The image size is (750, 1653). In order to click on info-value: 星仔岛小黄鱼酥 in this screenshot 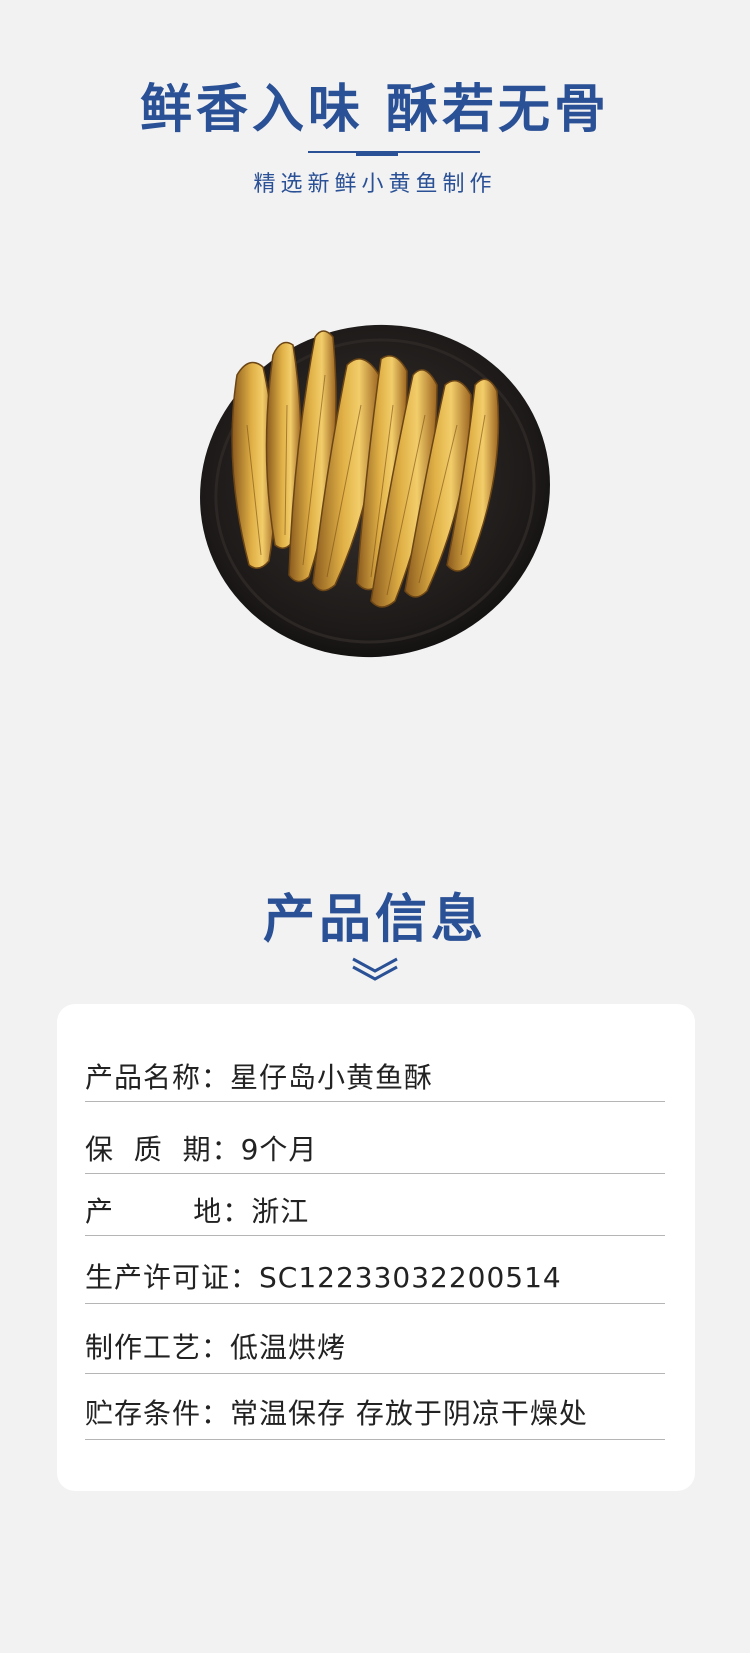, I will do `click(332, 1077)`.